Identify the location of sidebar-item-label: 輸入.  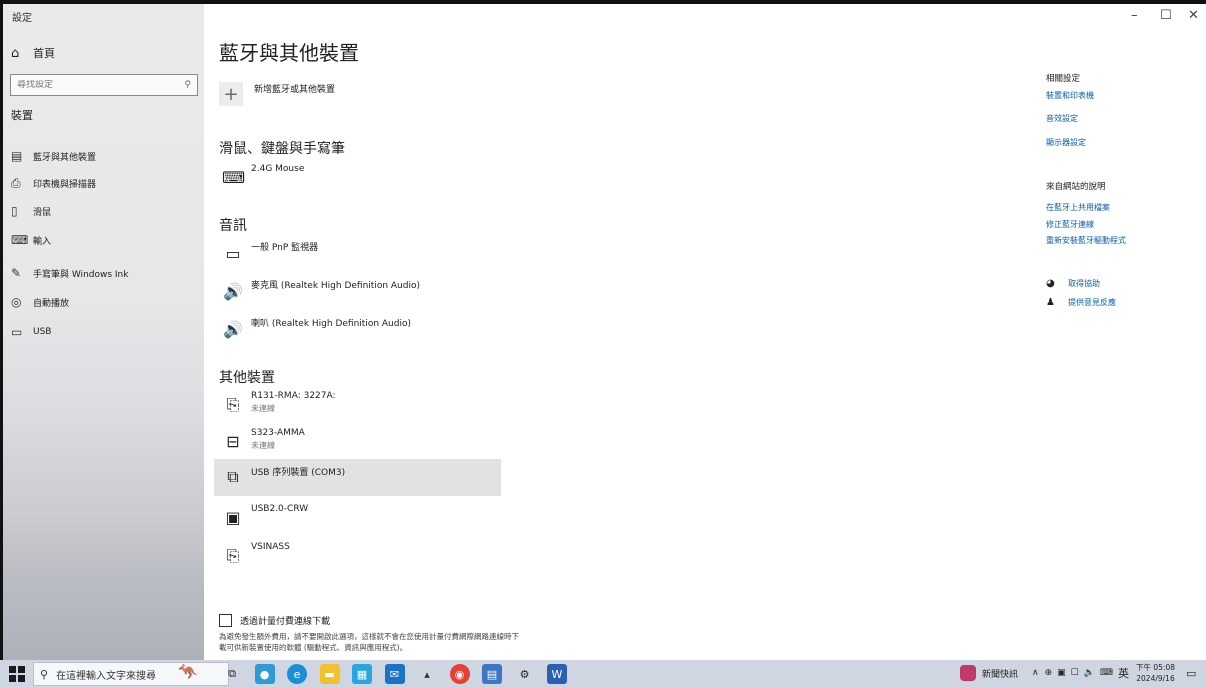
(42, 241).